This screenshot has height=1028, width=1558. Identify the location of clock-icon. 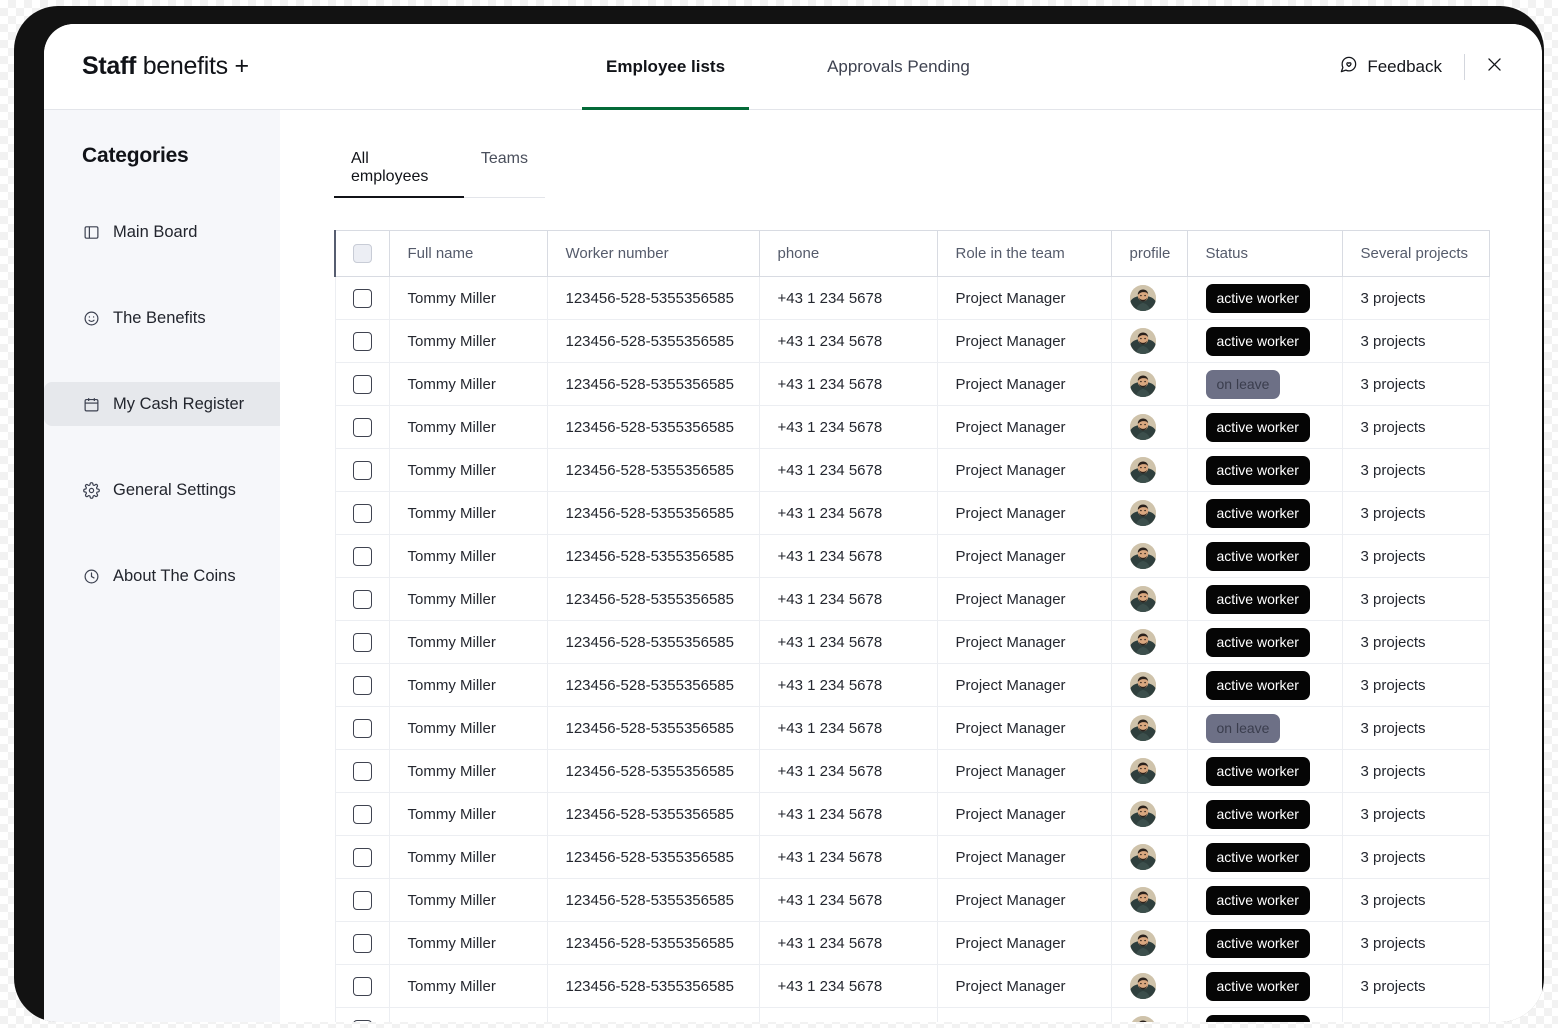
(91, 576).